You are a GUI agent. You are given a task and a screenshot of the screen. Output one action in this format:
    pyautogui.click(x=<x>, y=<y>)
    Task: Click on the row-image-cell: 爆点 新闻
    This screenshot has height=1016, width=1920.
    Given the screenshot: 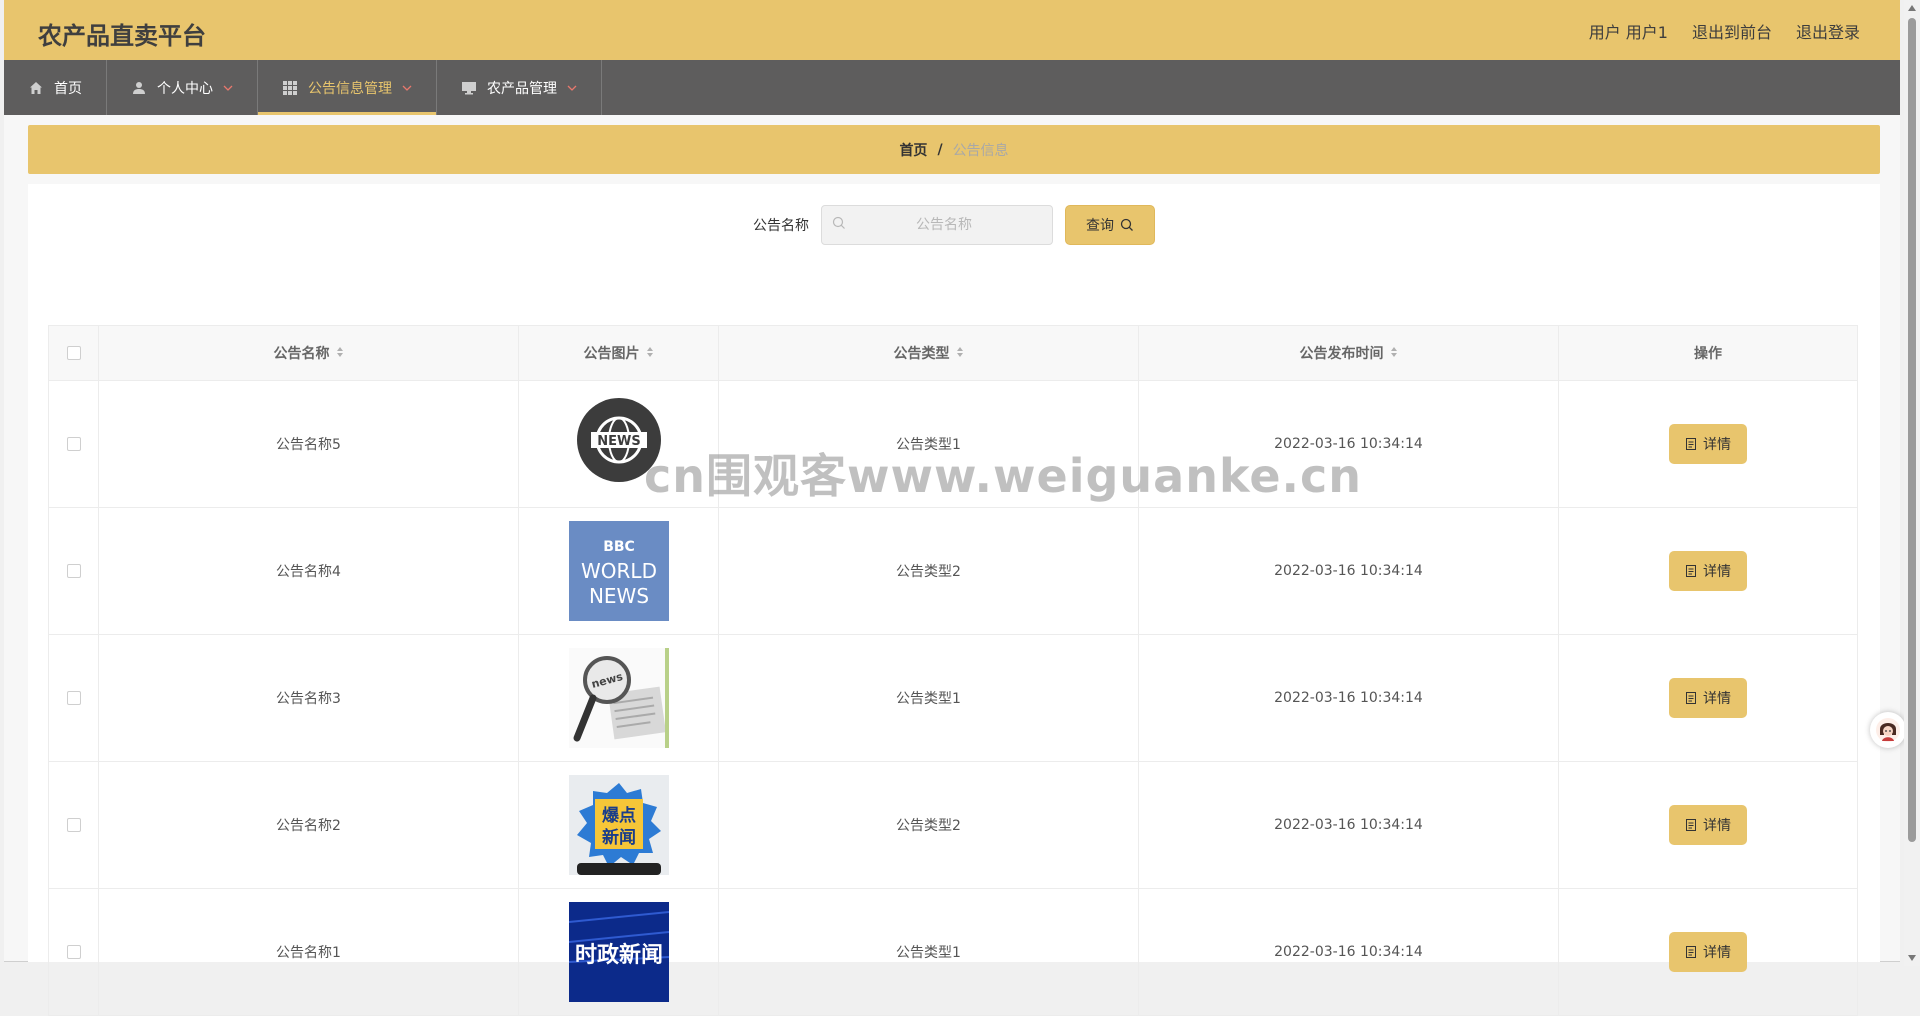 What is the action you would take?
    pyautogui.click(x=618, y=825)
    